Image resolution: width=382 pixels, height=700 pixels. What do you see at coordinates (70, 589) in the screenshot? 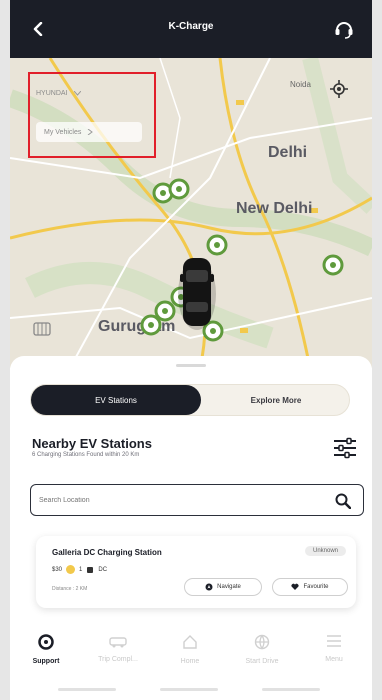
I see `station-distance: Distance : 2 KM` at bounding box center [70, 589].